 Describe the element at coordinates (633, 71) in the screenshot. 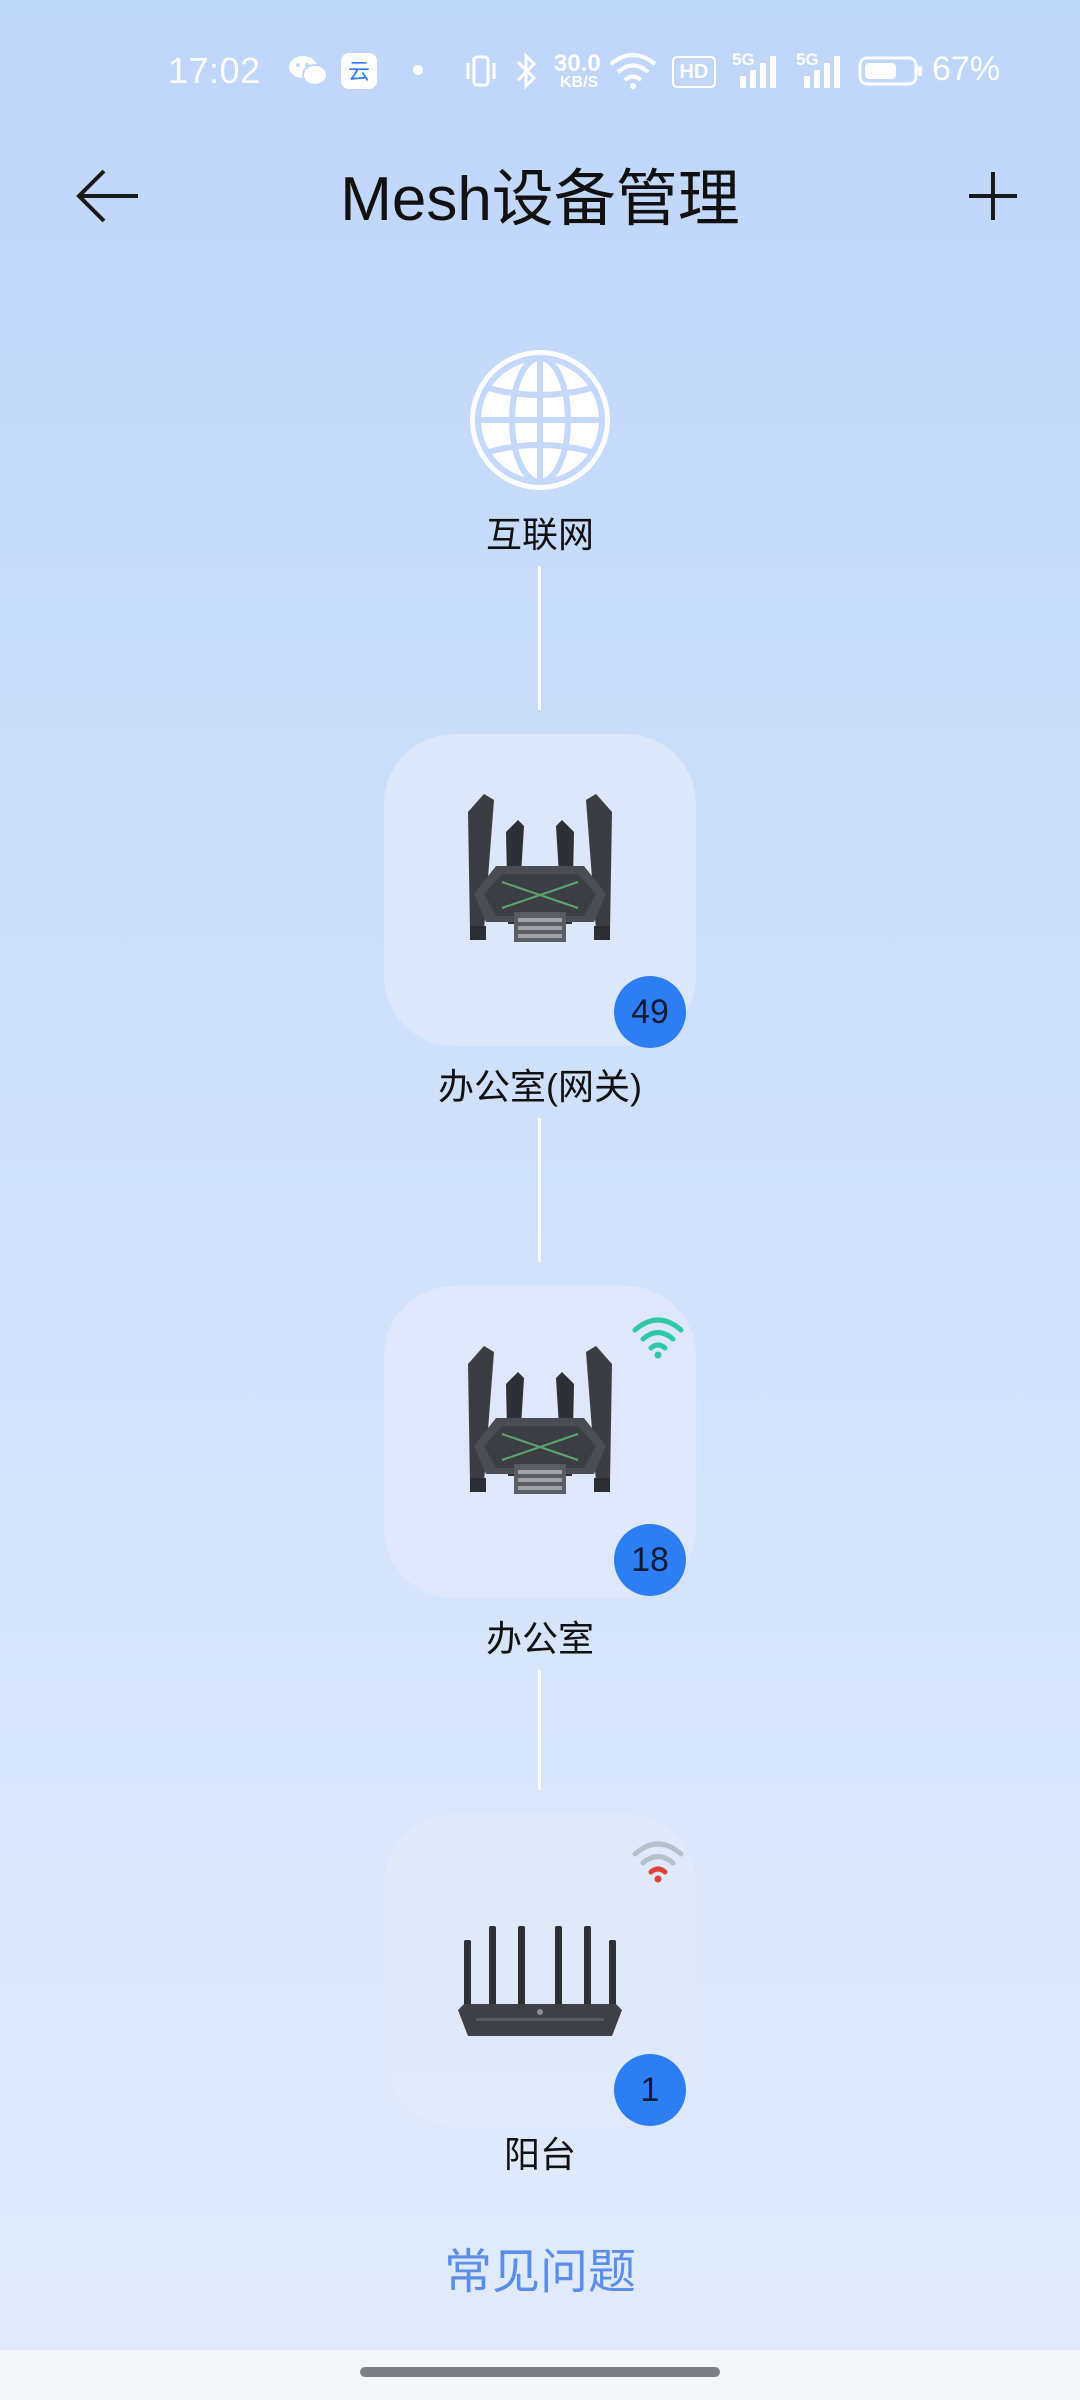

I see `wifi-icon` at that location.